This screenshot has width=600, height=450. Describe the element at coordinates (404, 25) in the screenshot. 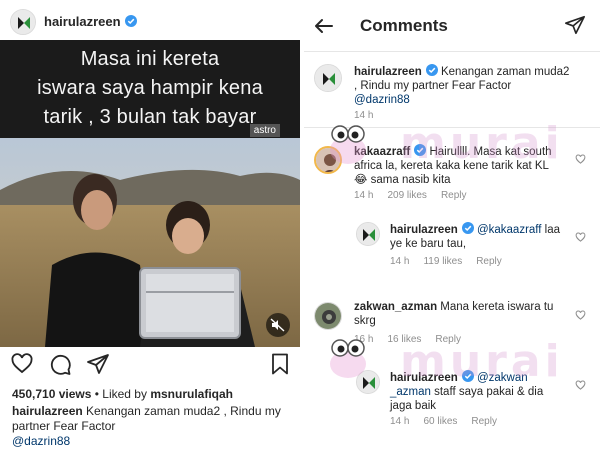

I see `comments-title: Comments` at that location.